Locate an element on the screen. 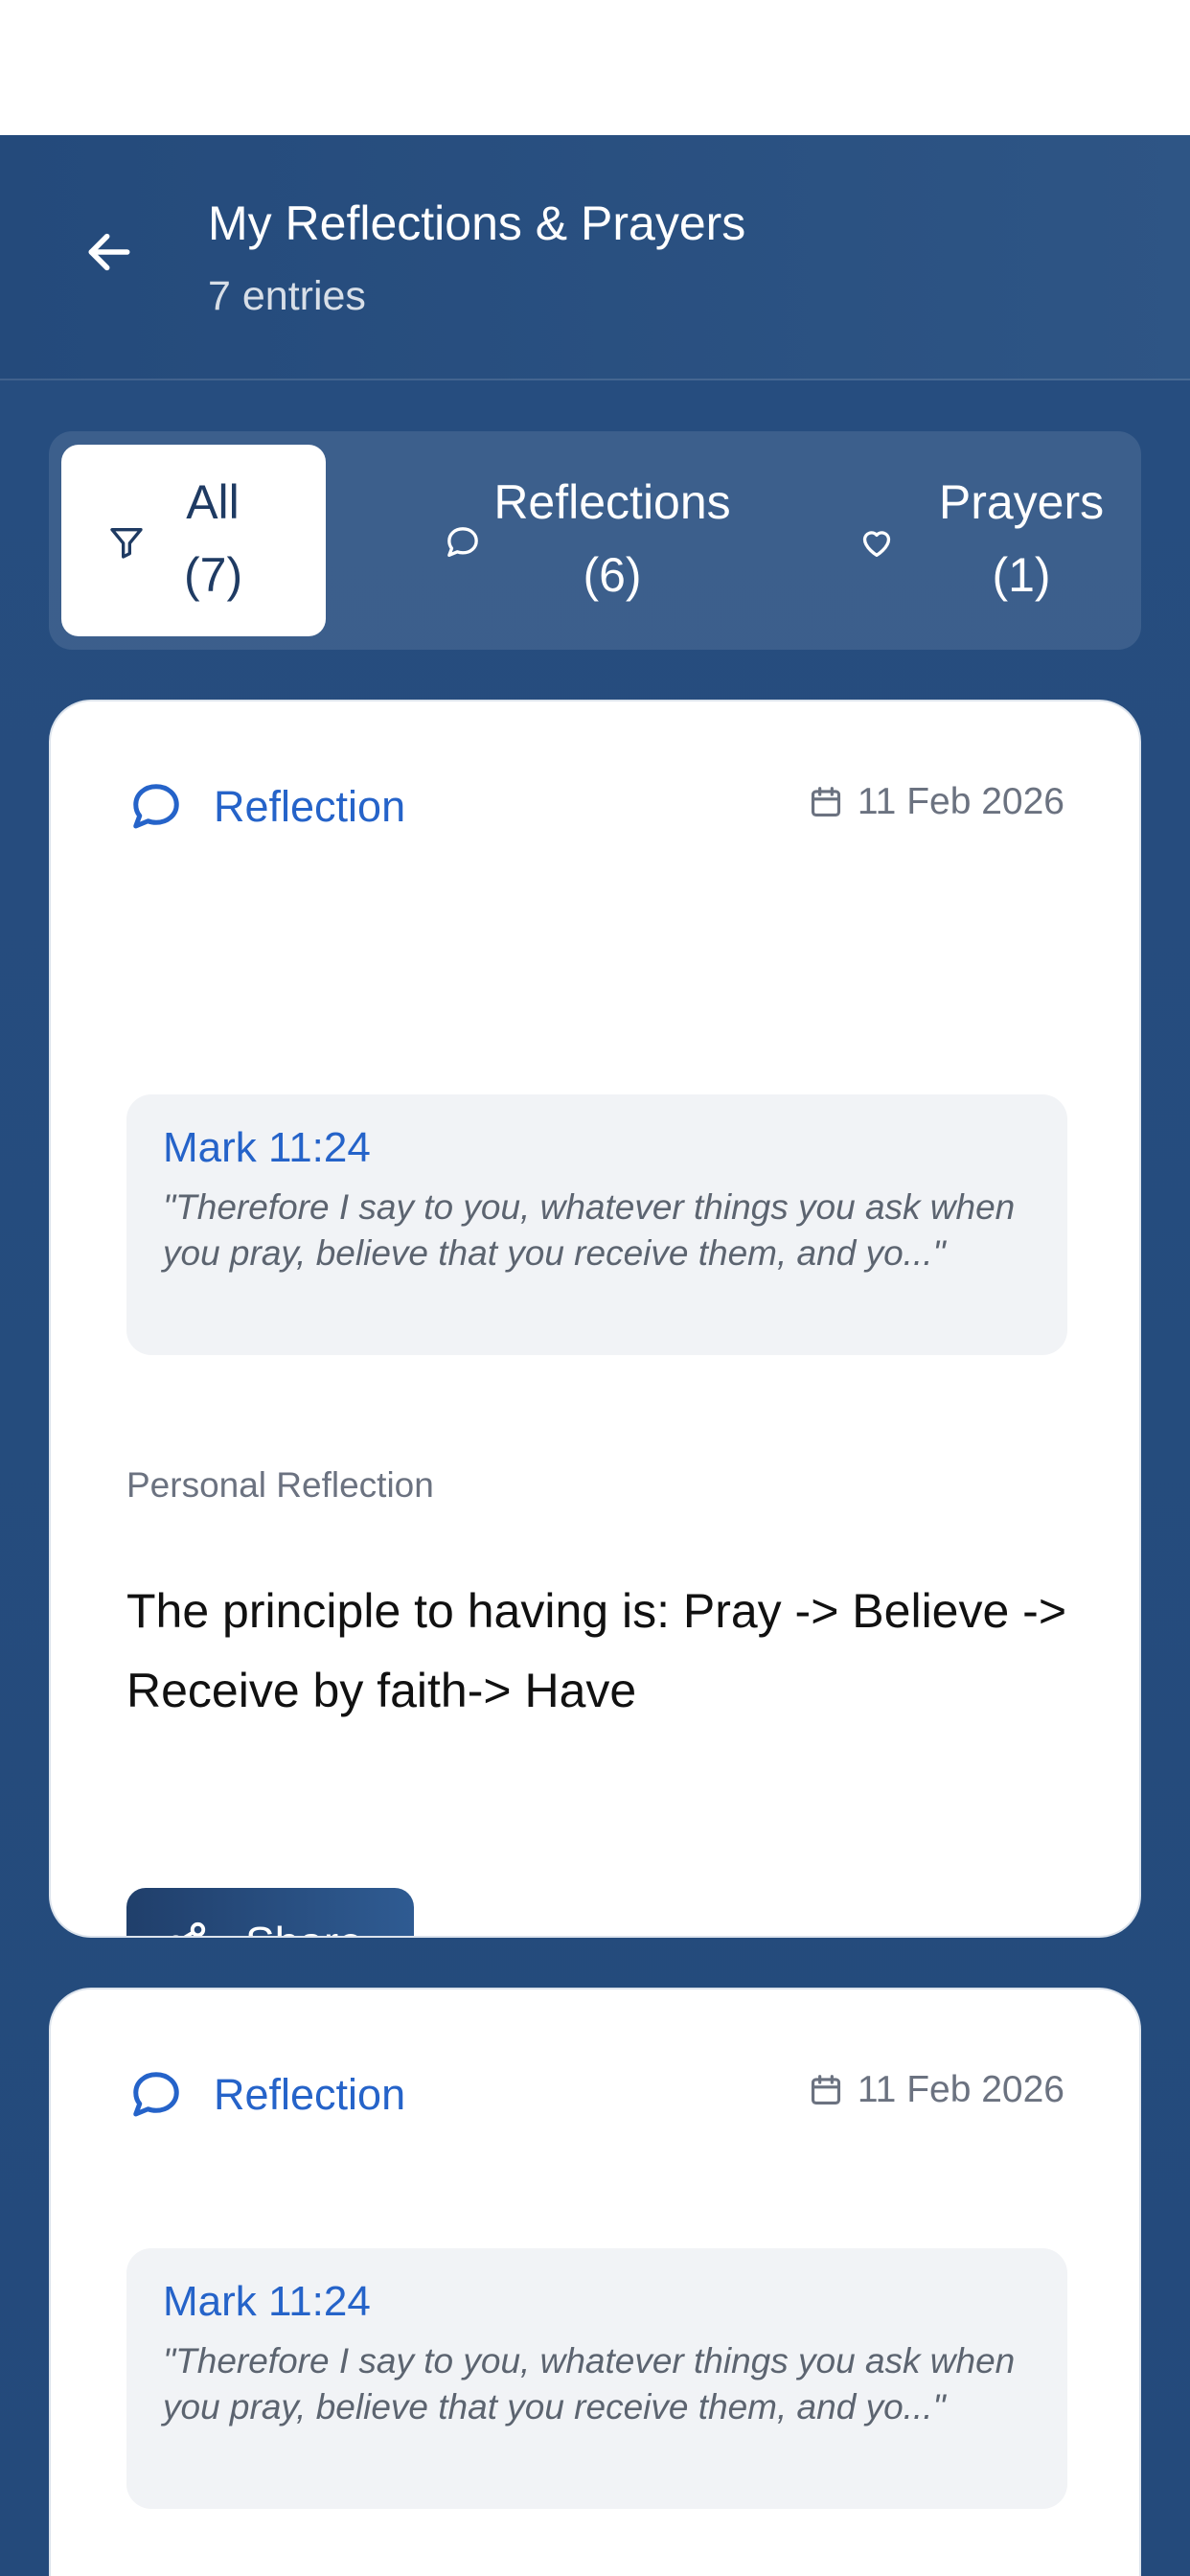 This screenshot has width=1190, height=2576. entry-count: 7 entries is located at coordinates (287, 296).